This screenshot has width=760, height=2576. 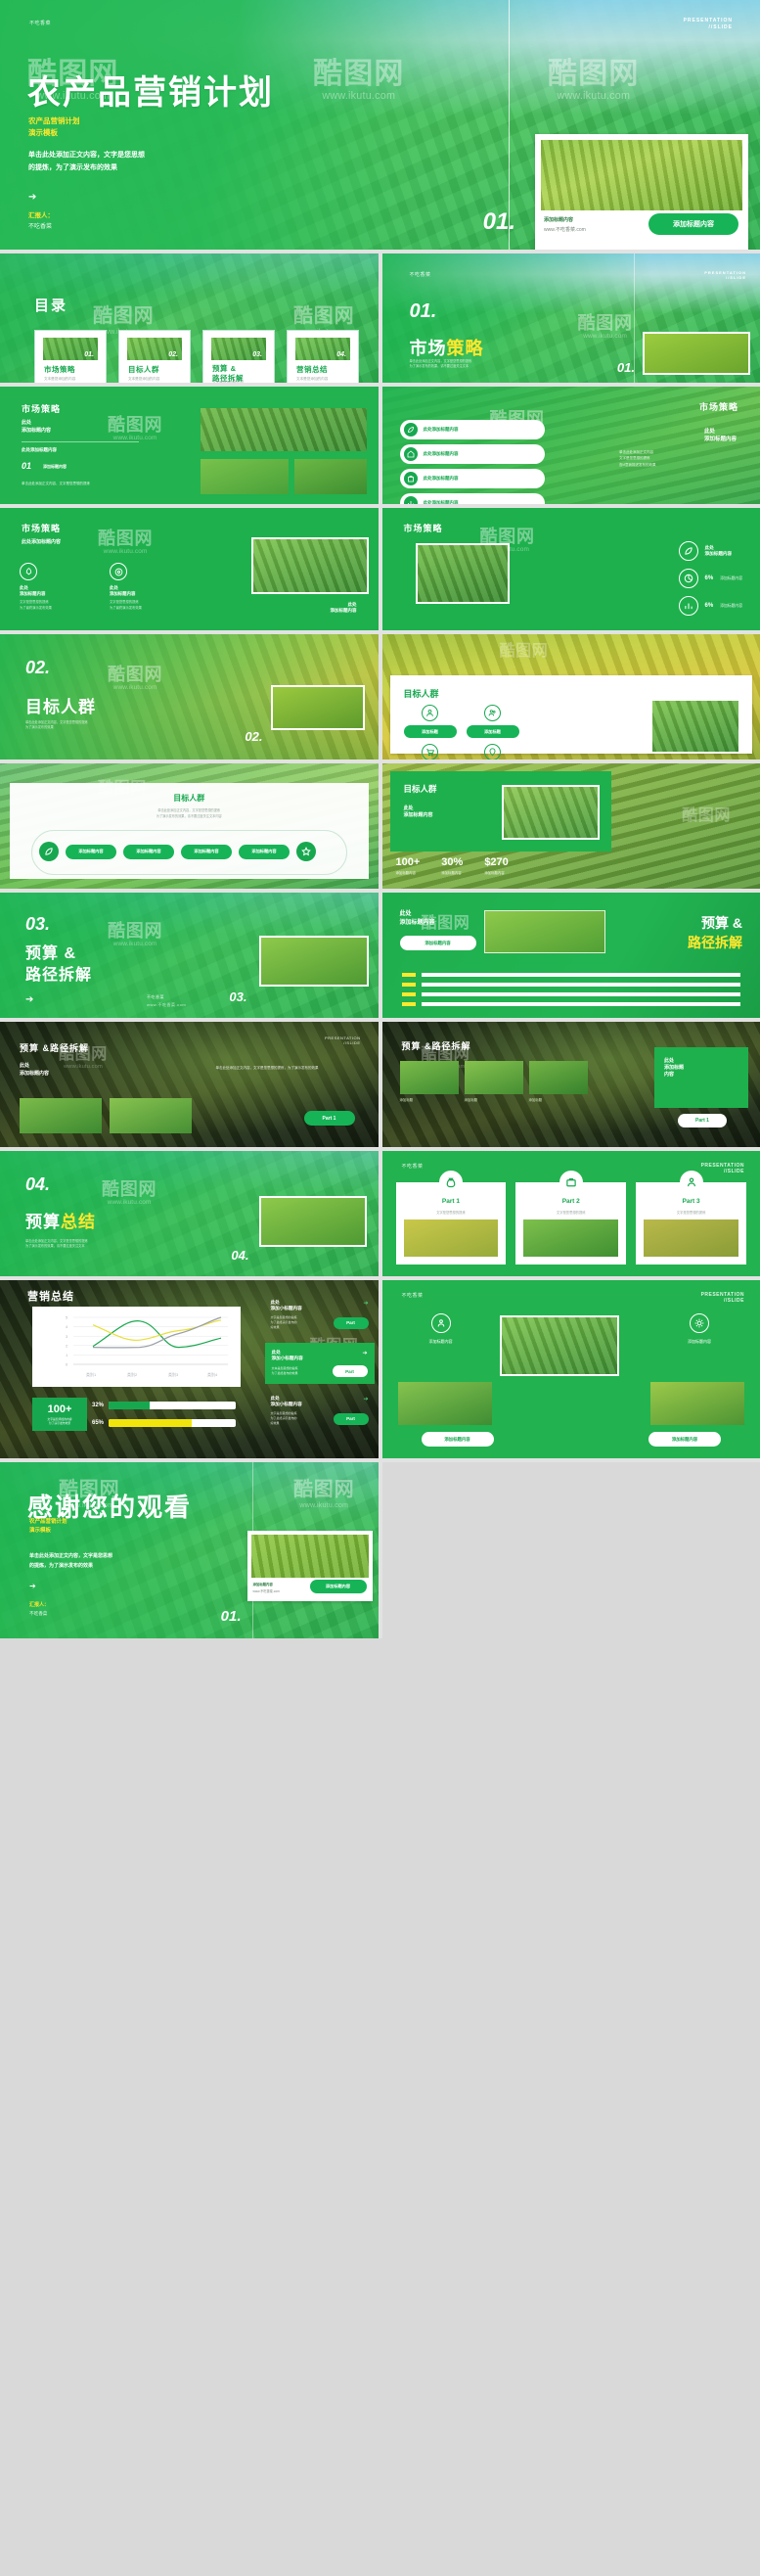 I want to click on summary-right-button-2: 添加标题内容, so click(x=684, y=1440).